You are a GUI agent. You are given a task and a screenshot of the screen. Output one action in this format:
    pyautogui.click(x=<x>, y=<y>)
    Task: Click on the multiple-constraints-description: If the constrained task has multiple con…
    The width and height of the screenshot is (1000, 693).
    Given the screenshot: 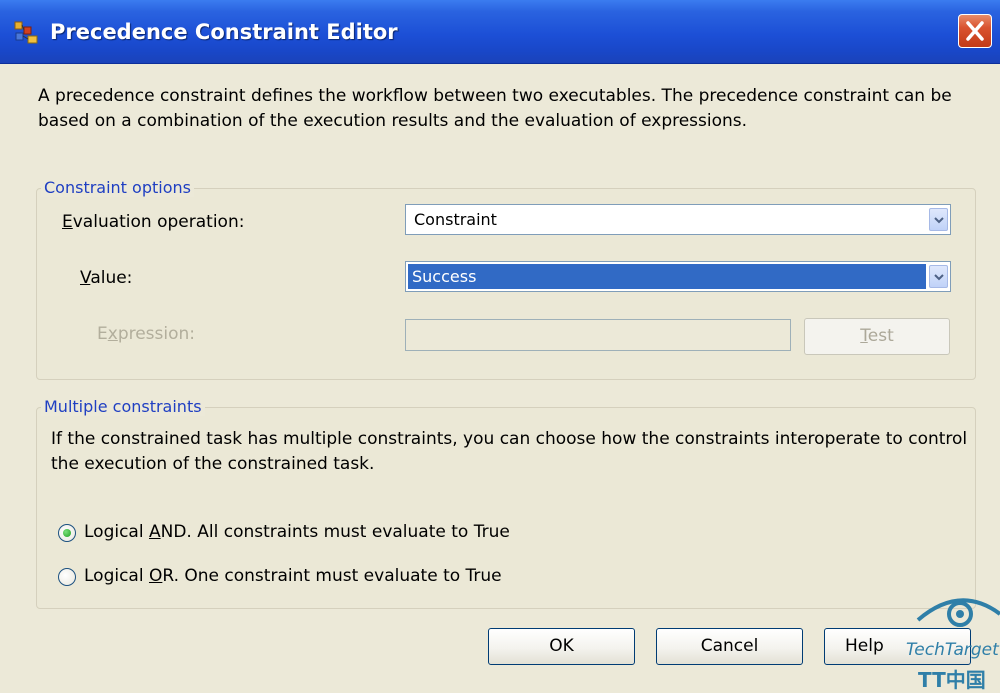 What is the action you would take?
    pyautogui.click(x=509, y=451)
    